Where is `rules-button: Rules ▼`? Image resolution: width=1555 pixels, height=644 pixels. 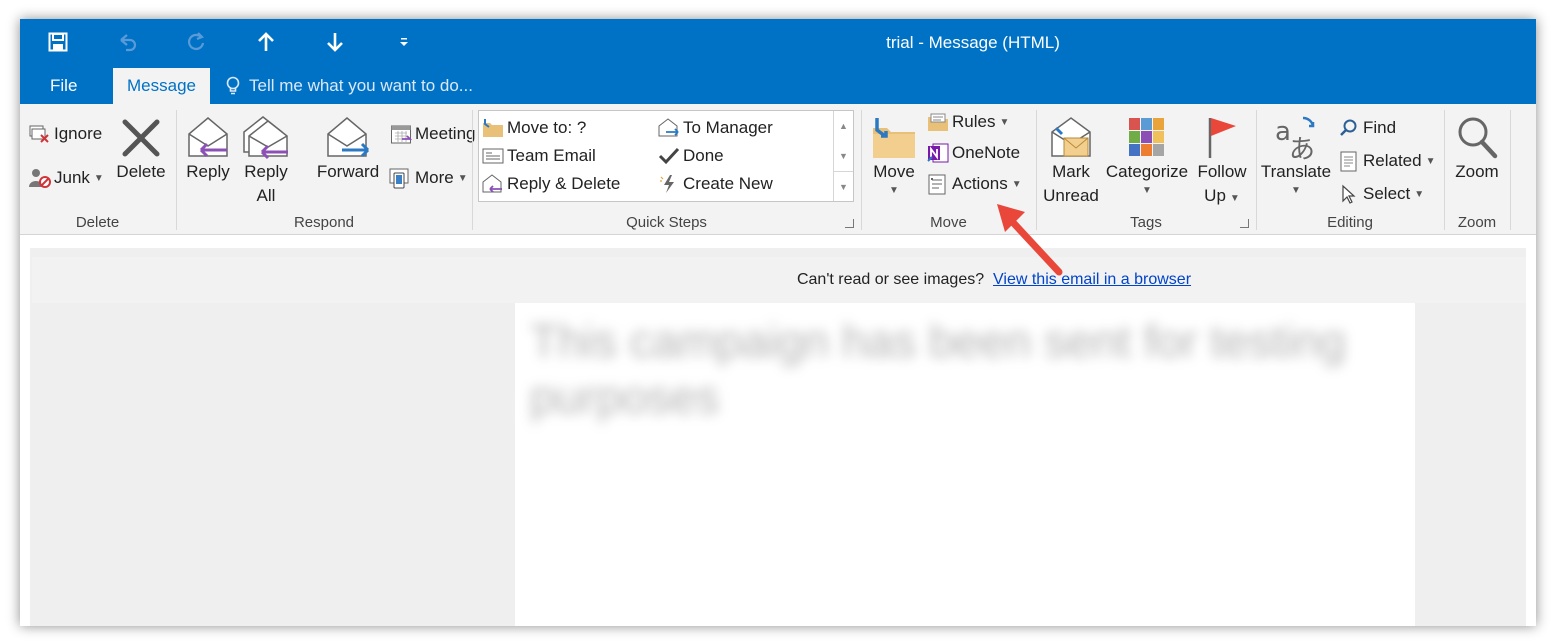 rules-button: Rules ▼ is located at coordinates (967, 122).